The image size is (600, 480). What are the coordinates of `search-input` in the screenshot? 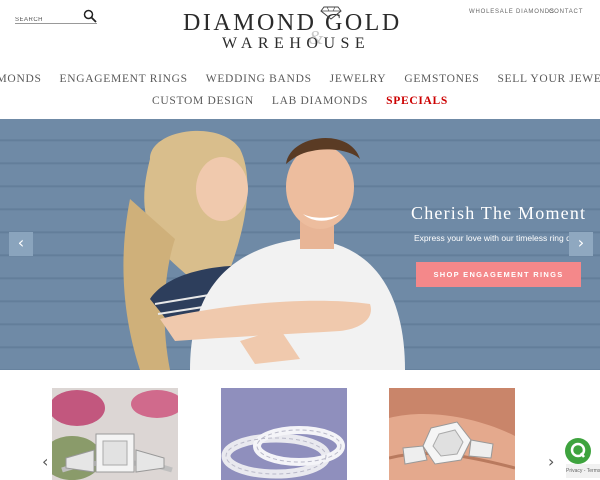 It's located at (46, 20).